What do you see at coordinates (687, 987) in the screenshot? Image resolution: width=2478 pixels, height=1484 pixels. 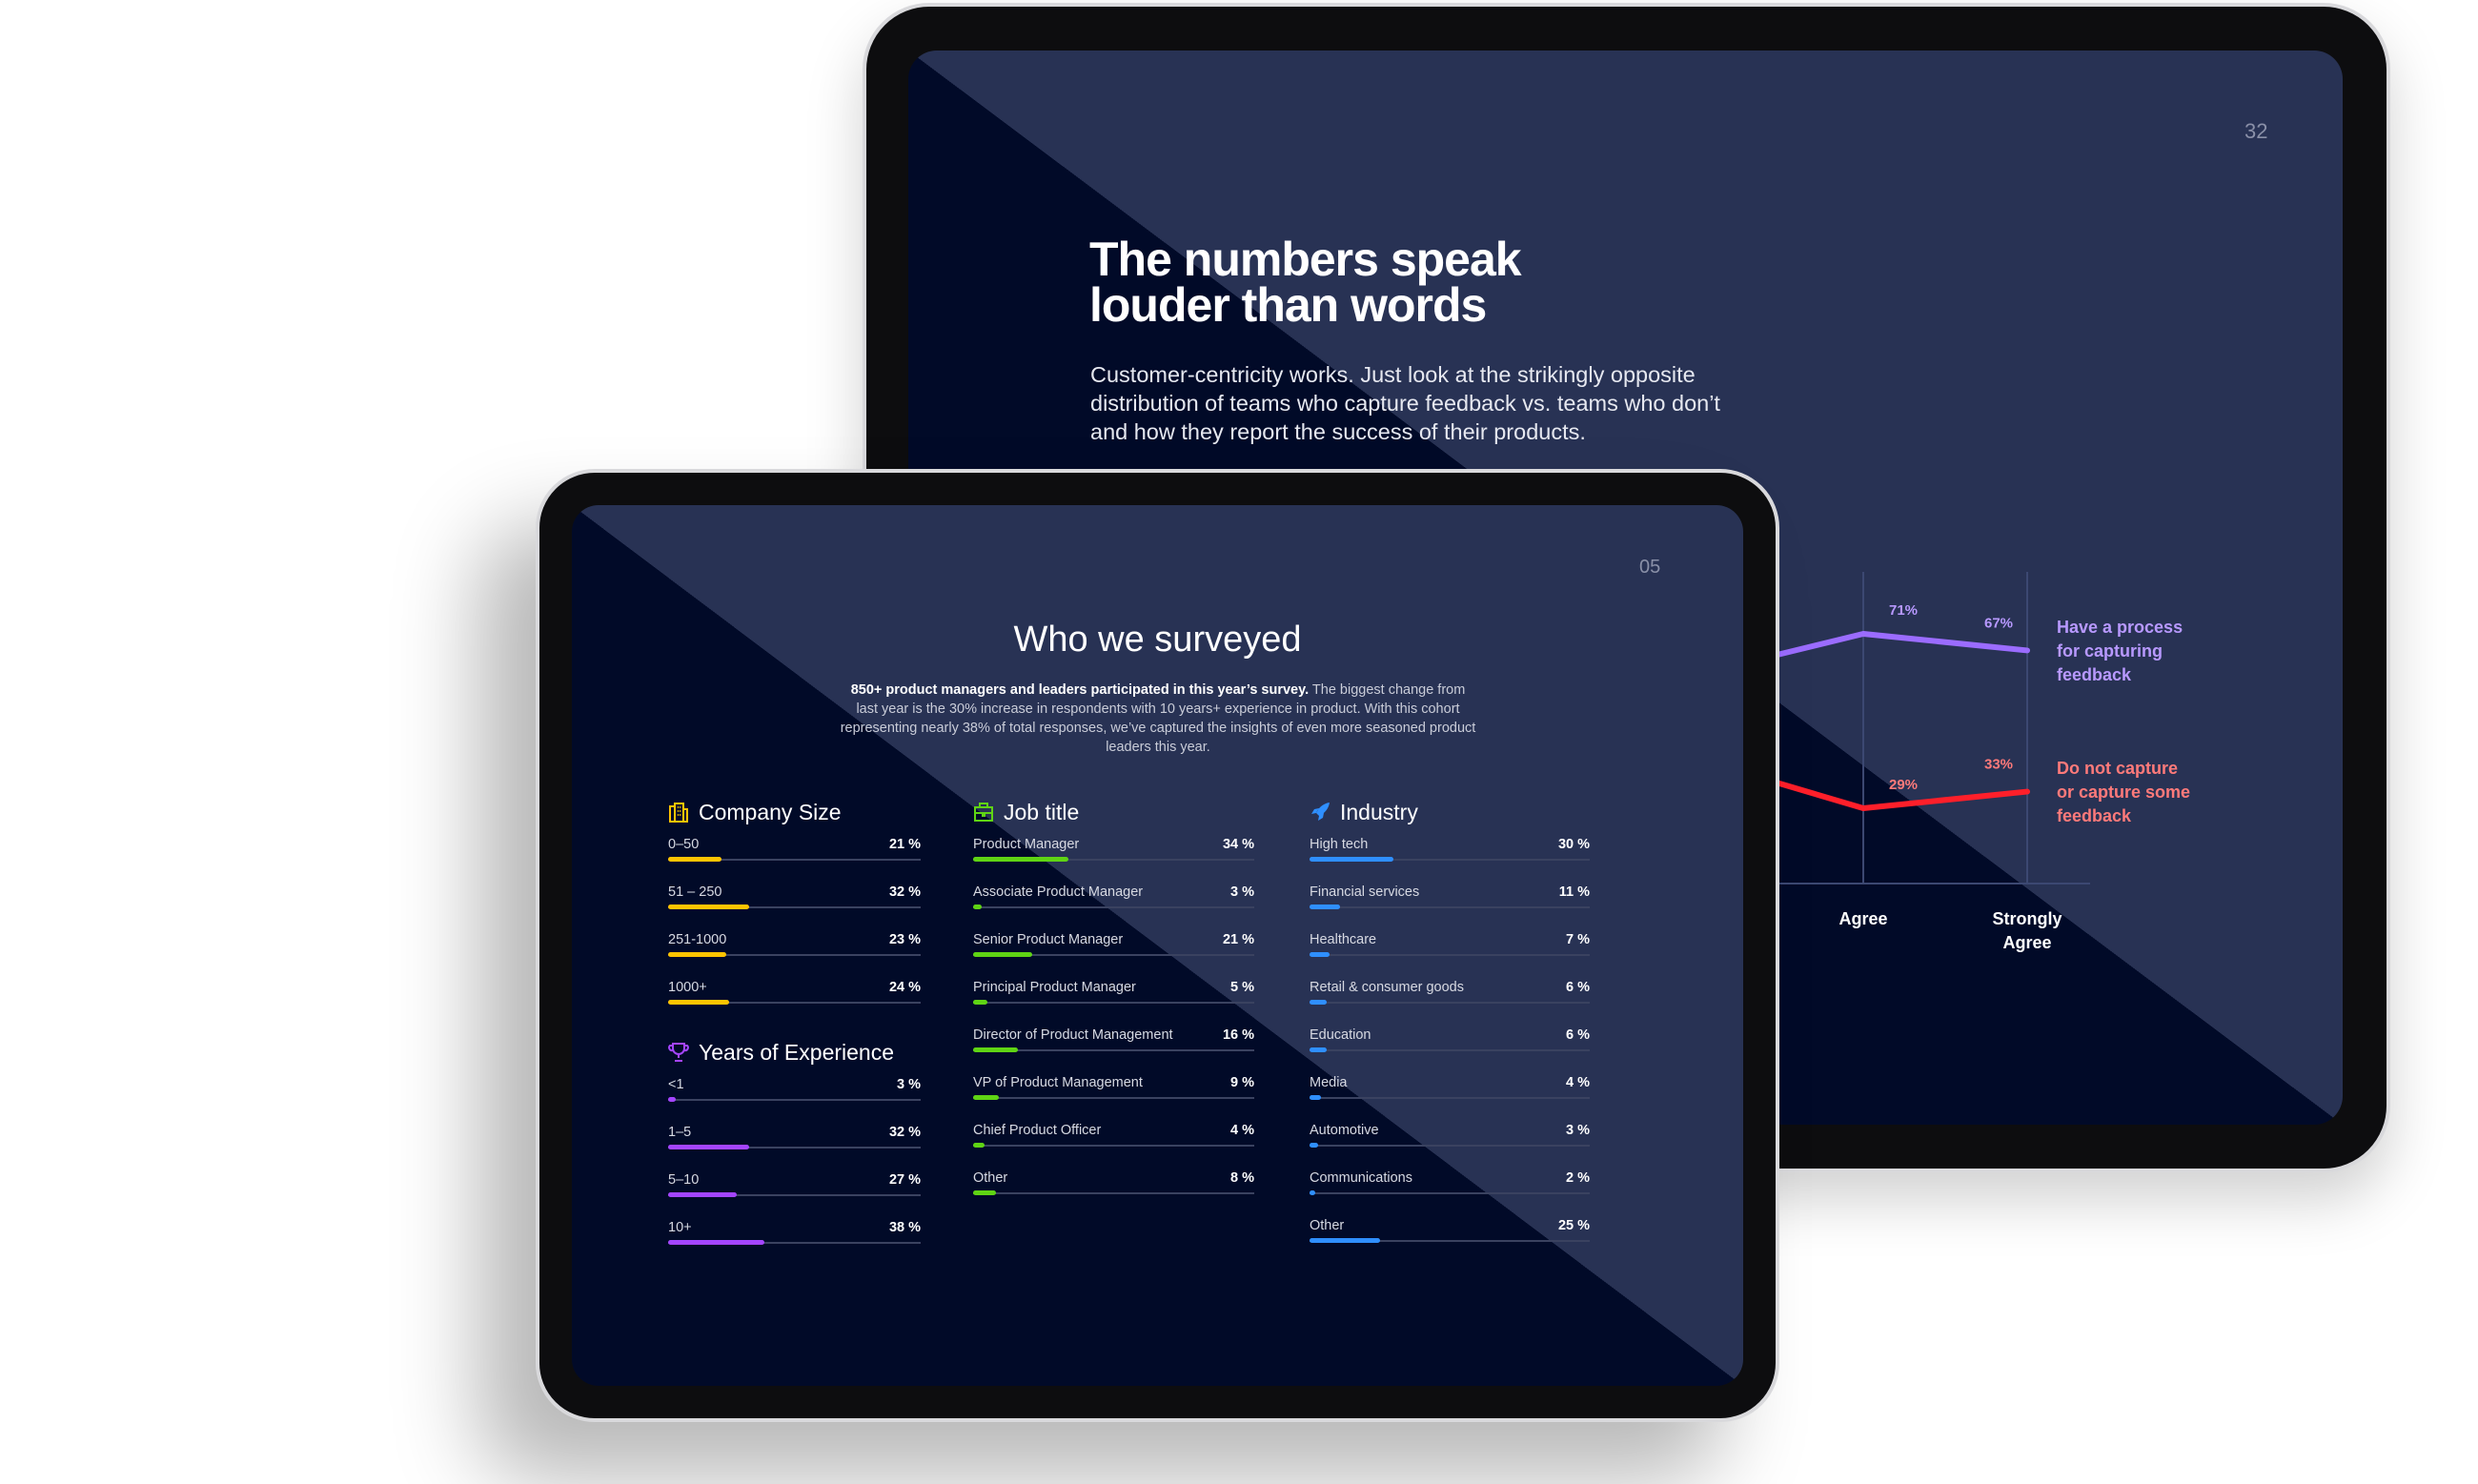 I see `stat-label: 1000+` at bounding box center [687, 987].